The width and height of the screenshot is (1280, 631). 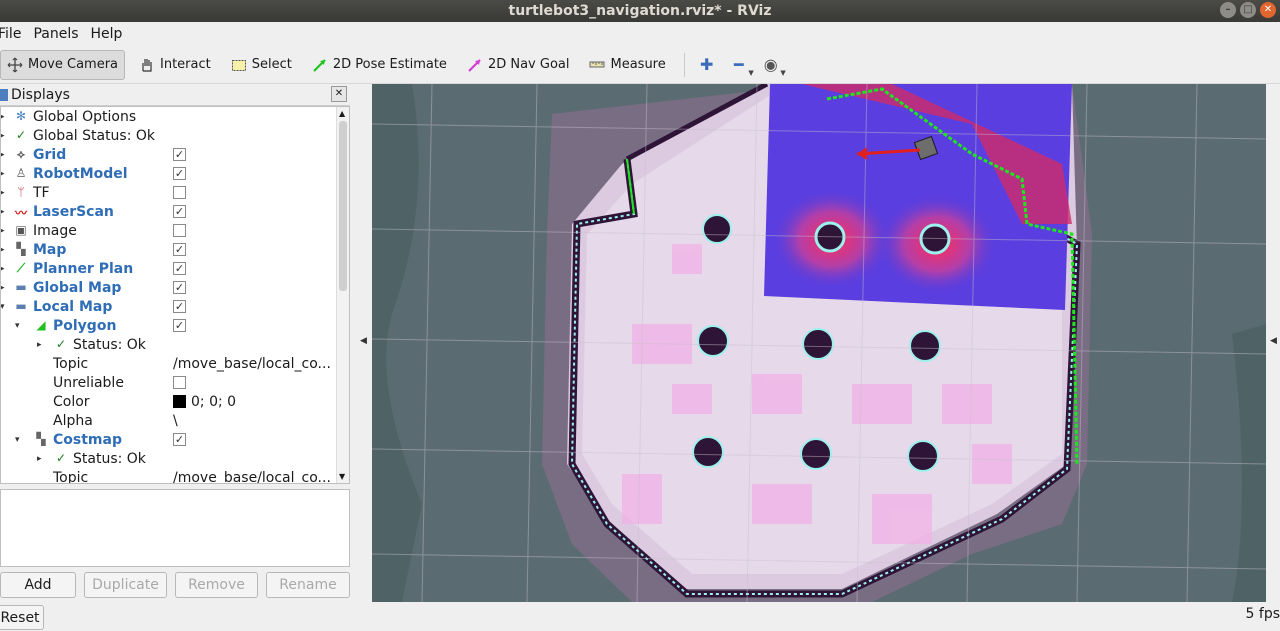 What do you see at coordinates (21, 267) in the screenshot?
I see `path-icon: ⟋` at bounding box center [21, 267].